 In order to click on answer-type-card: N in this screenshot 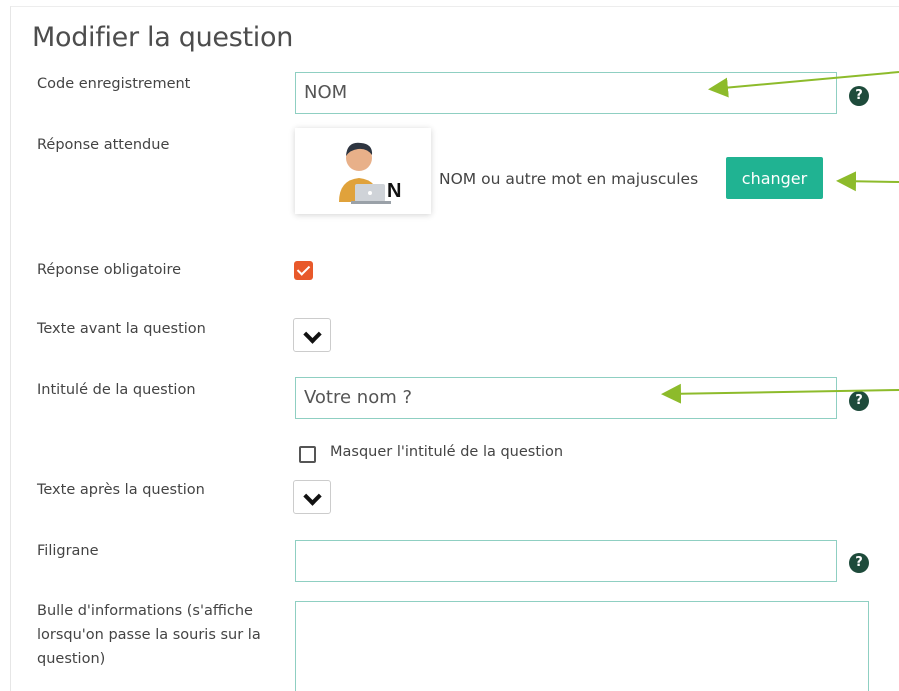, I will do `click(363, 171)`.